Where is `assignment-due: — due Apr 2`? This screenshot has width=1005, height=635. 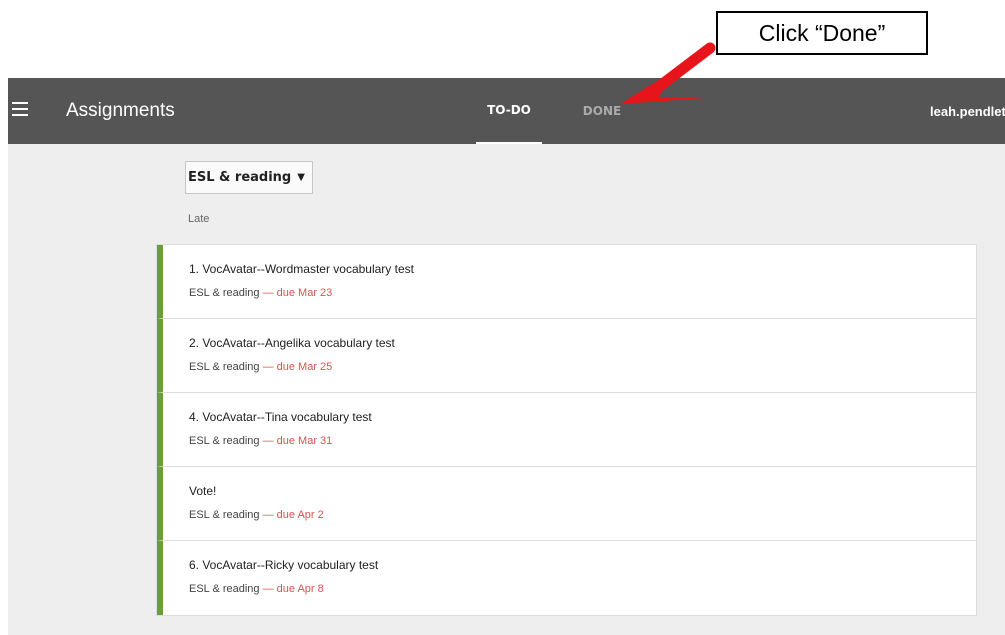 assignment-due: — due Apr 2 is located at coordinates (293, 515).